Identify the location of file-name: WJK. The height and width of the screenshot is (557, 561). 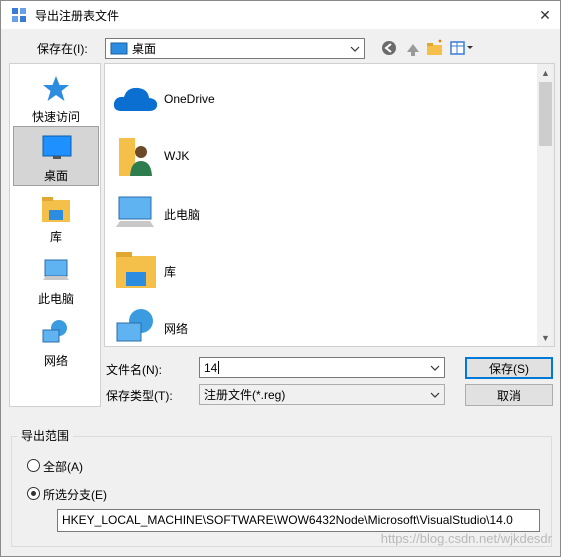
(177, 156).